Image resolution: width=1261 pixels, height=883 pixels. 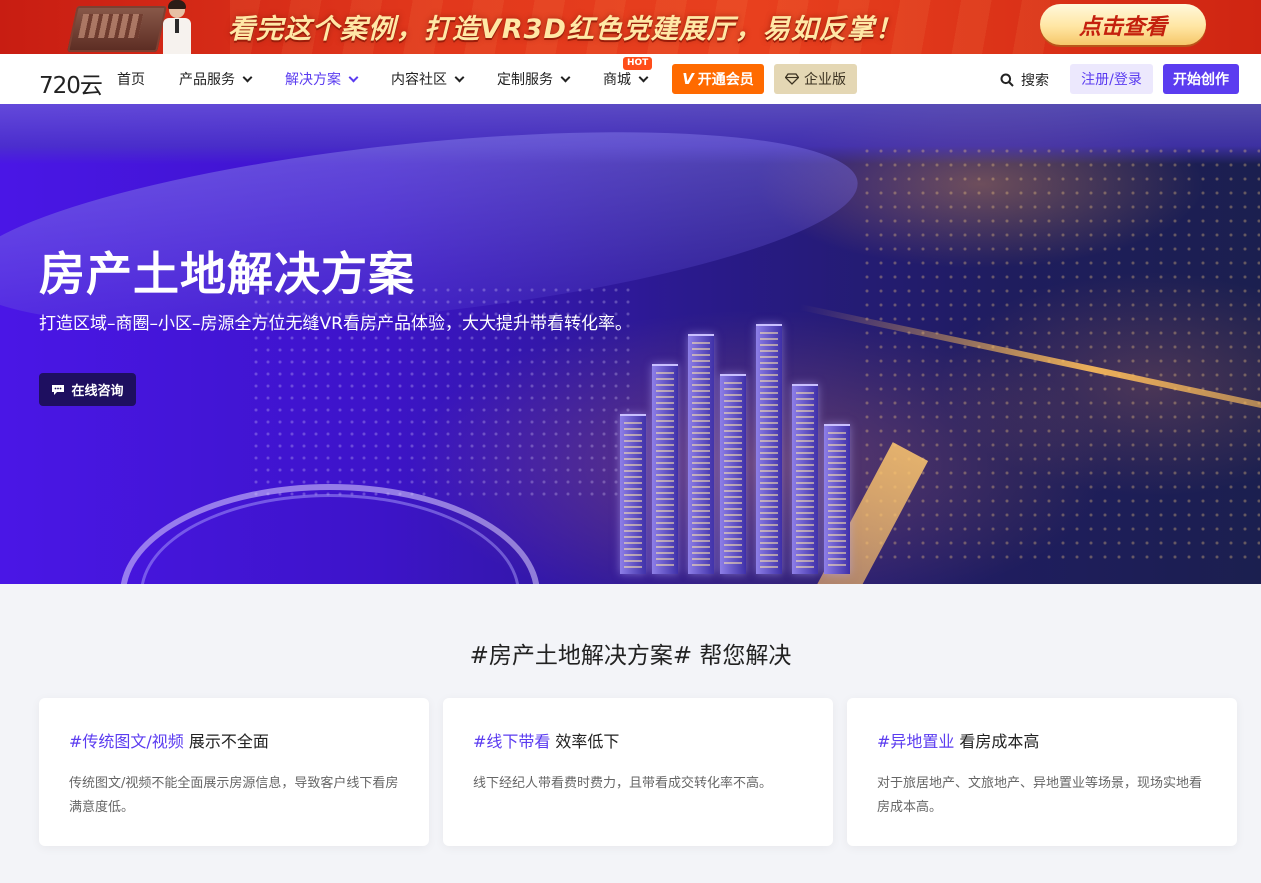 I want to click on promo-building-image, so click(x=117, y=29).